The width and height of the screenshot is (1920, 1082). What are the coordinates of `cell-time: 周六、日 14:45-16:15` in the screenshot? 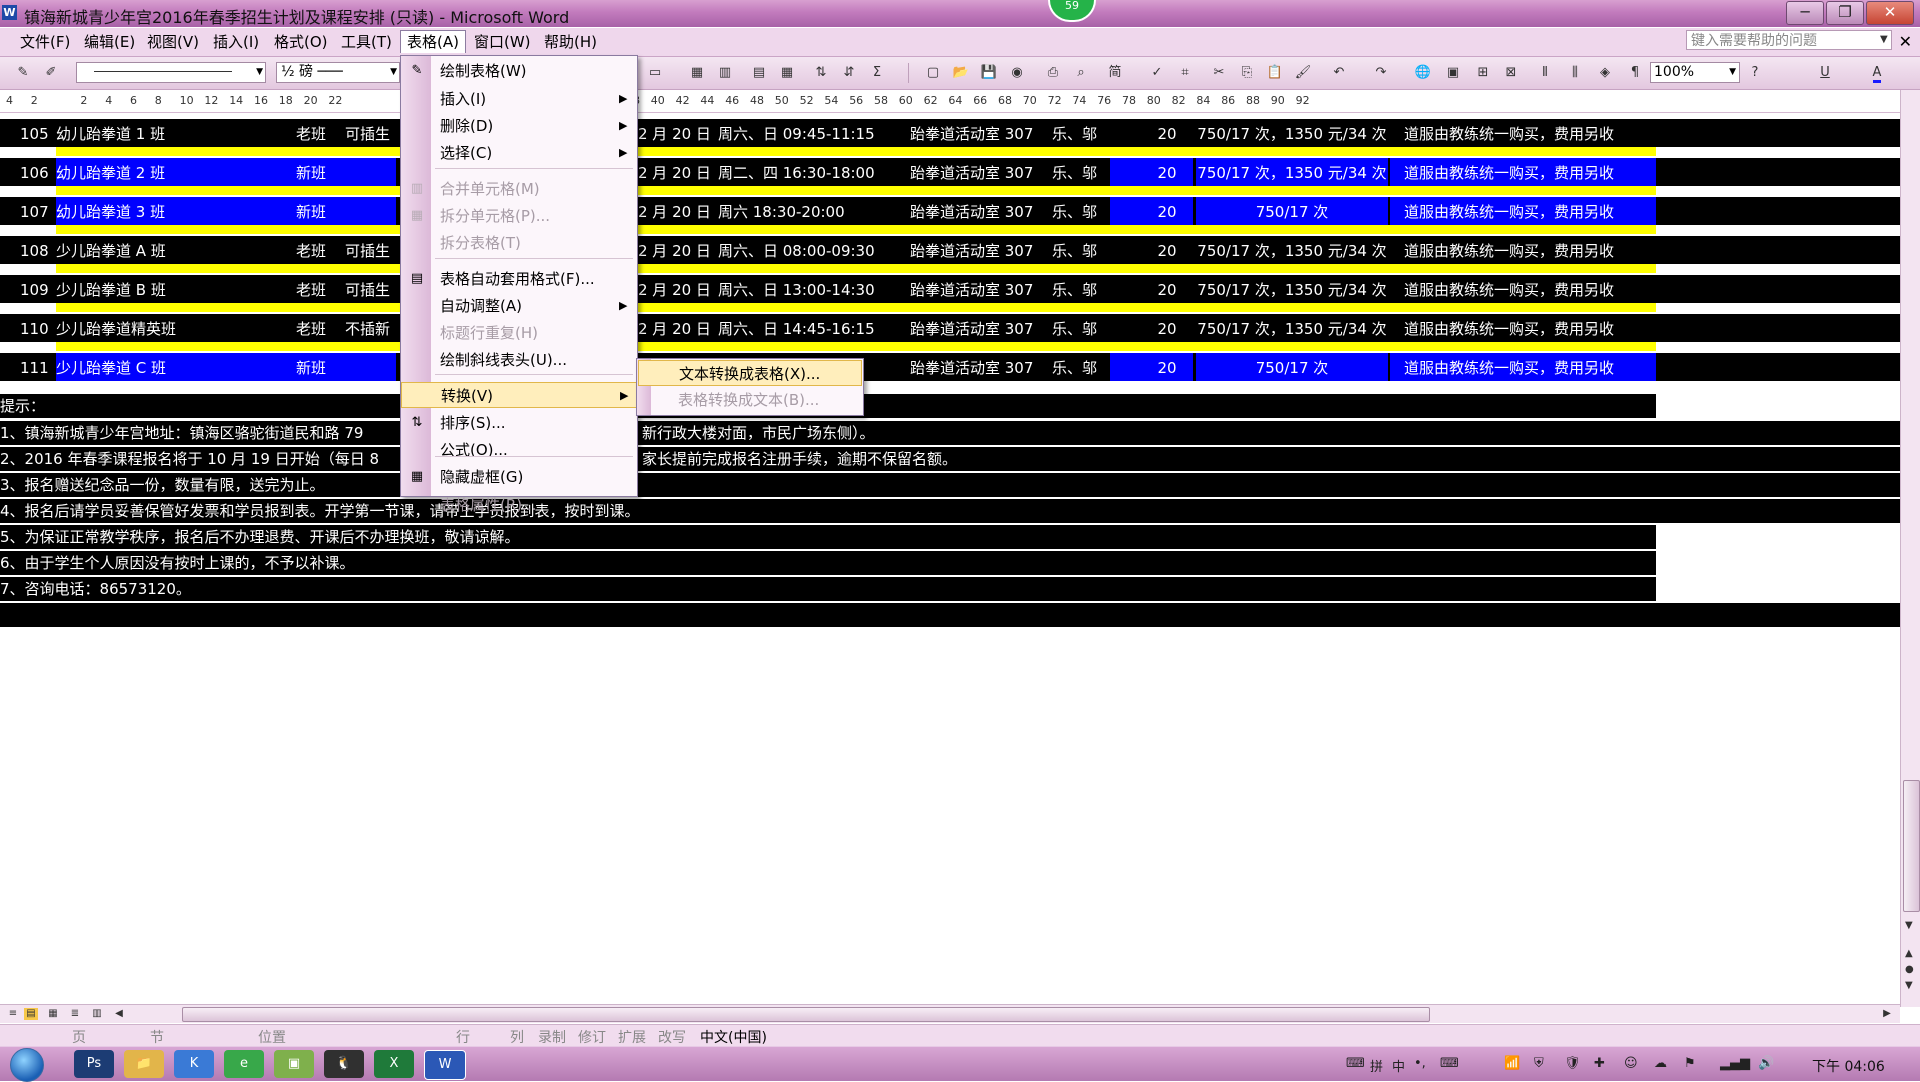 It's located at (813, 328).